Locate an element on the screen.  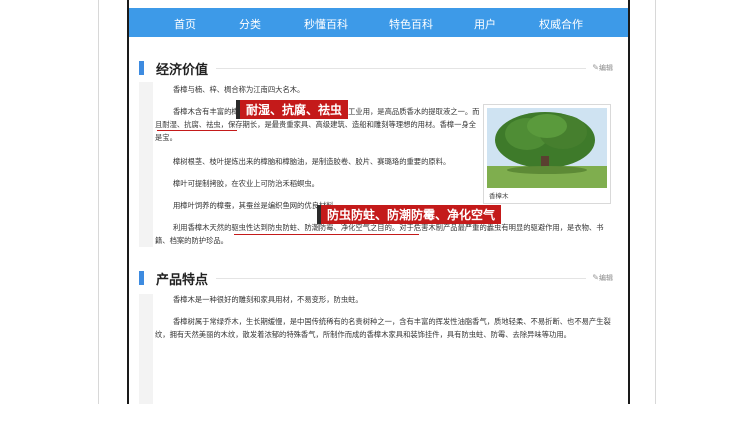
section-heading-features: 产品特点 ✎编辑 is located at coordinates (376, 278).